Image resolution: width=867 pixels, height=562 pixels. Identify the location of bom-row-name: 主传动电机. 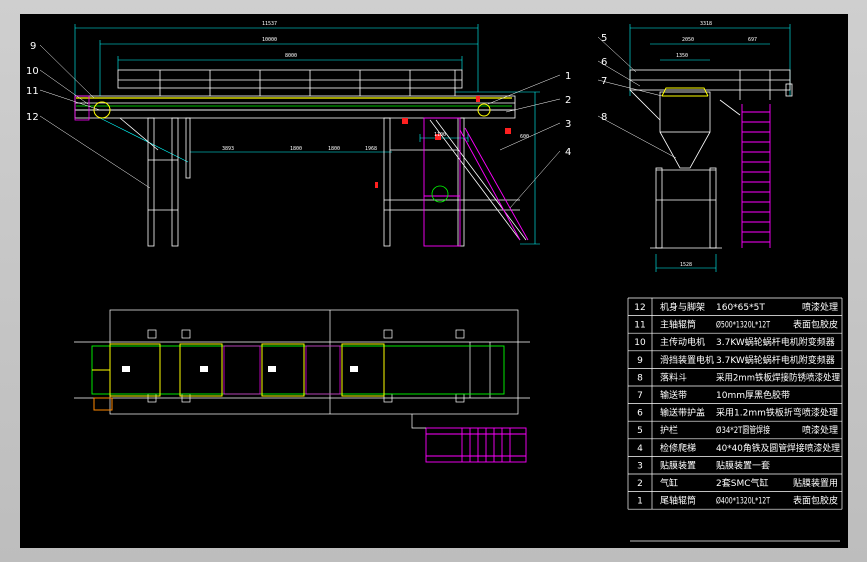
(682, 342).